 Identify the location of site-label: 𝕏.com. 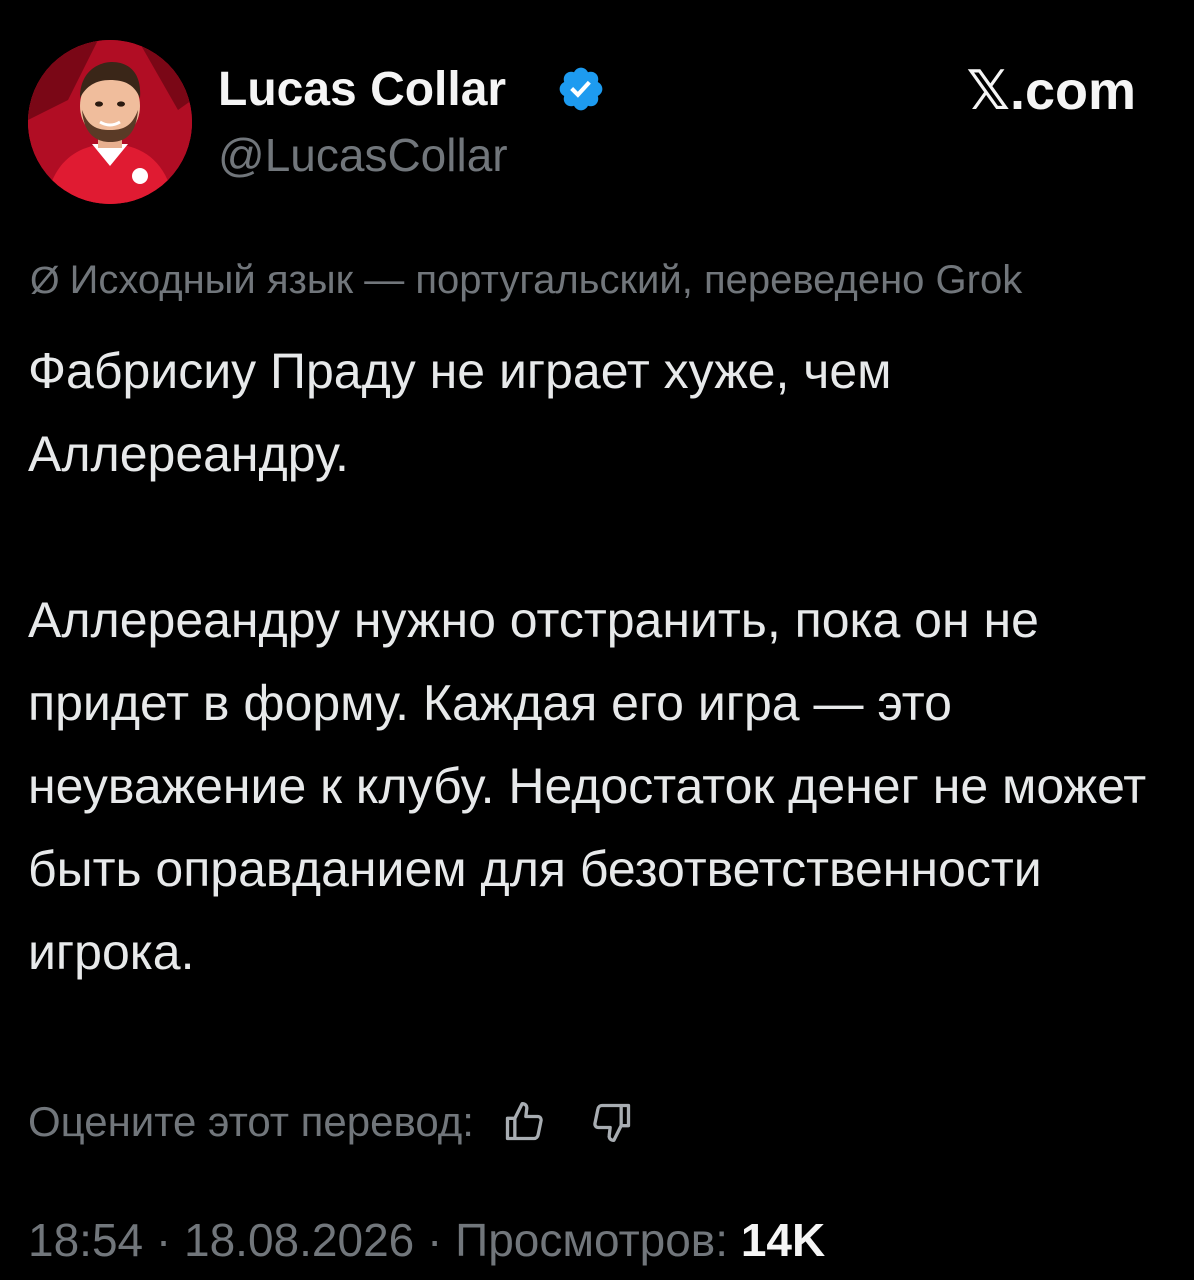
(1051, 91).